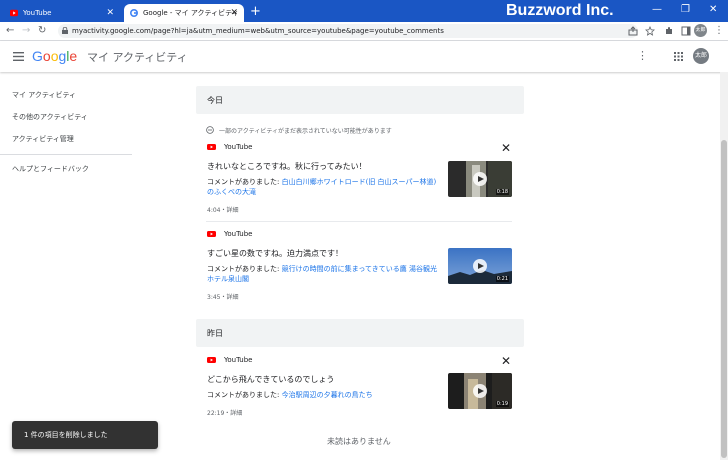 The width and height of the screenshot is (728, 460). I want to click on video-thumbnail: 0:21, so click(480, 266).